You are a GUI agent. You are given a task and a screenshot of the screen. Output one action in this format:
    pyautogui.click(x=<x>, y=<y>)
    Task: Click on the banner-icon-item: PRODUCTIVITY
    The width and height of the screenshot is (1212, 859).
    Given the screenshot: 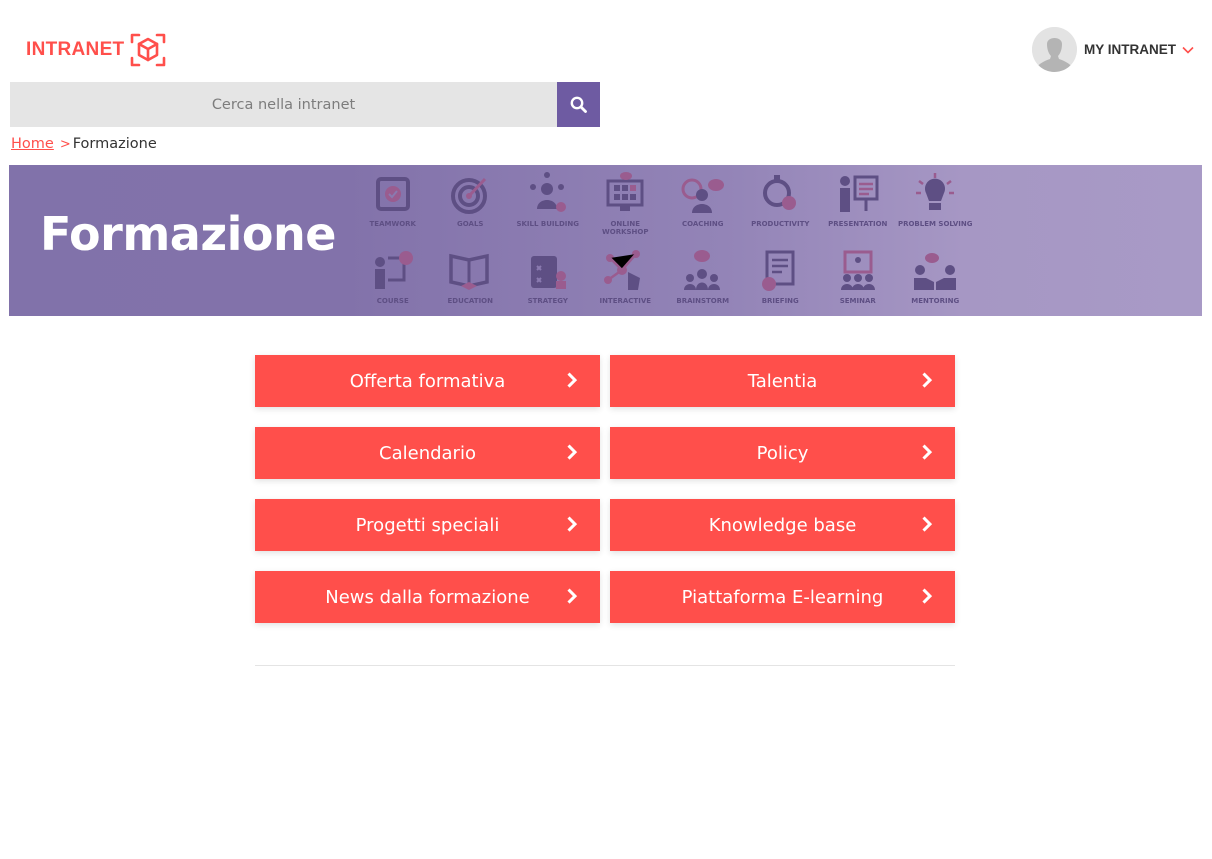 What is the action you would take?
    pyautogui.click(x=781, y=203)
    